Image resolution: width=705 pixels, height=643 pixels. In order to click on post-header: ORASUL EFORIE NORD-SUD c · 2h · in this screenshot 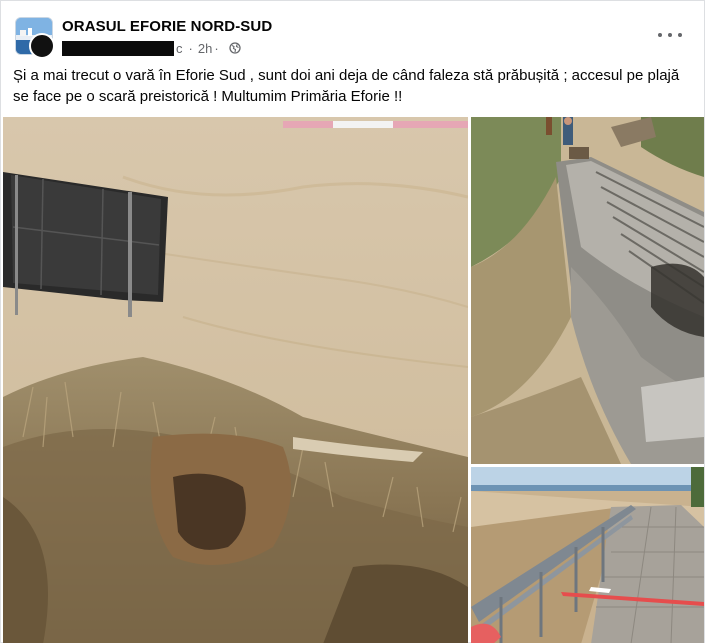, I will do `click(352, 37)`.